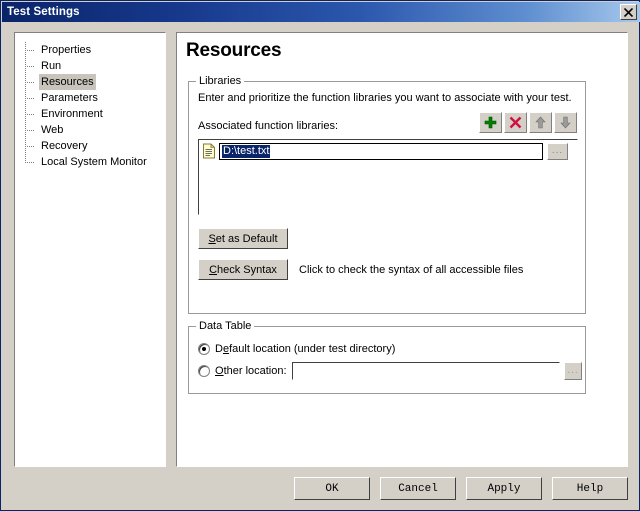 This screenshot has height=511, width=640. Describe the element at coordinates (51, 66) in the screenshot. I see `sidebar-item-label: Run` at that location.